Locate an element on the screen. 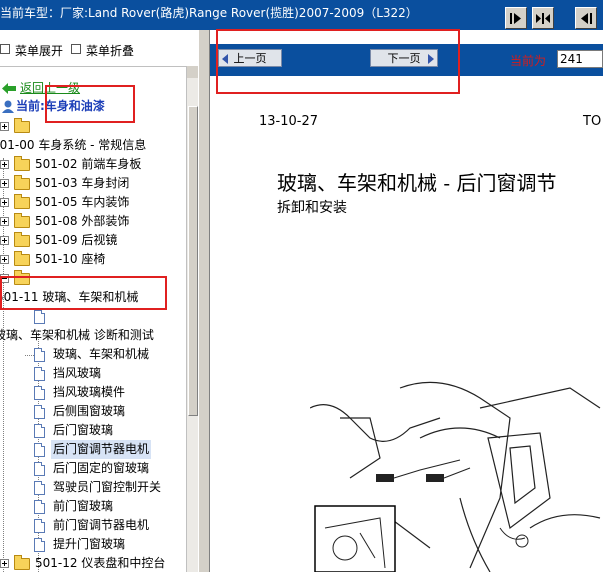  expand-menu-button: 菜单展开 is located at coordinates (31, 50).